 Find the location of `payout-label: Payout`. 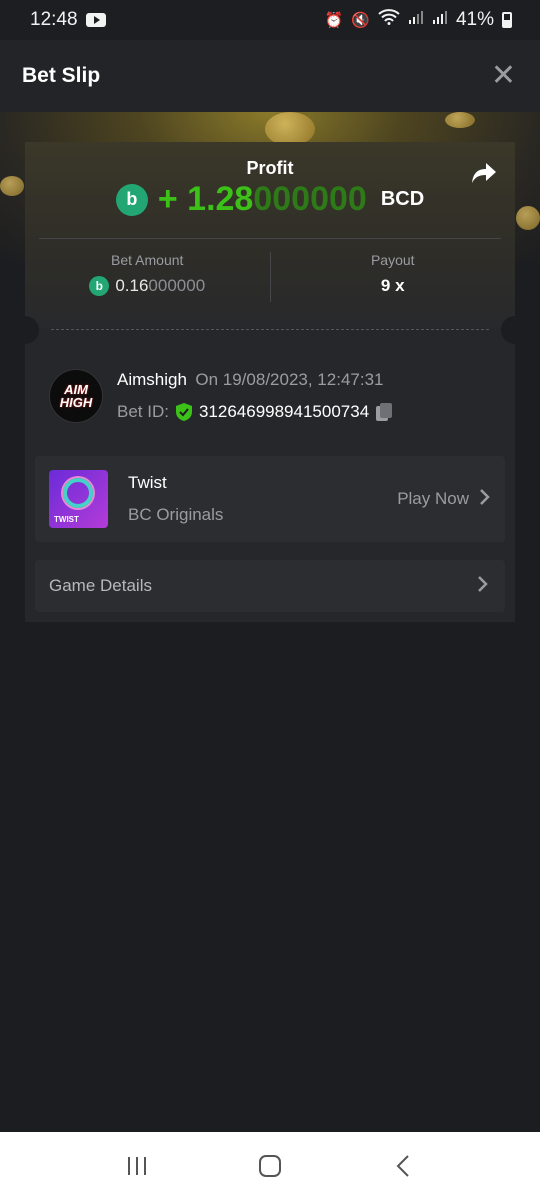

payout-label: Payout is located at coordinates (392, 260).